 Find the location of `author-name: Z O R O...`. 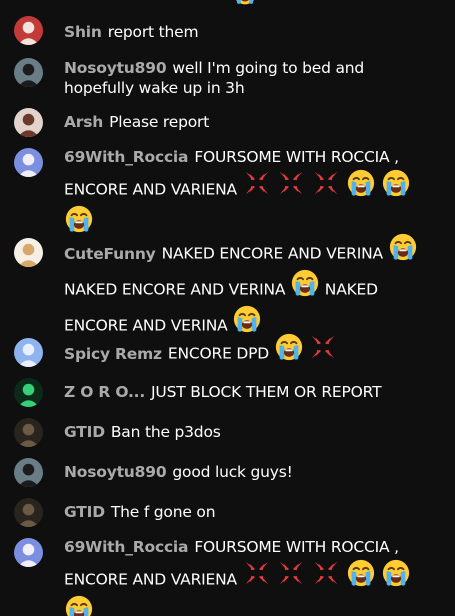

author-name: Z O R O... is located at coordinates (104, 392).